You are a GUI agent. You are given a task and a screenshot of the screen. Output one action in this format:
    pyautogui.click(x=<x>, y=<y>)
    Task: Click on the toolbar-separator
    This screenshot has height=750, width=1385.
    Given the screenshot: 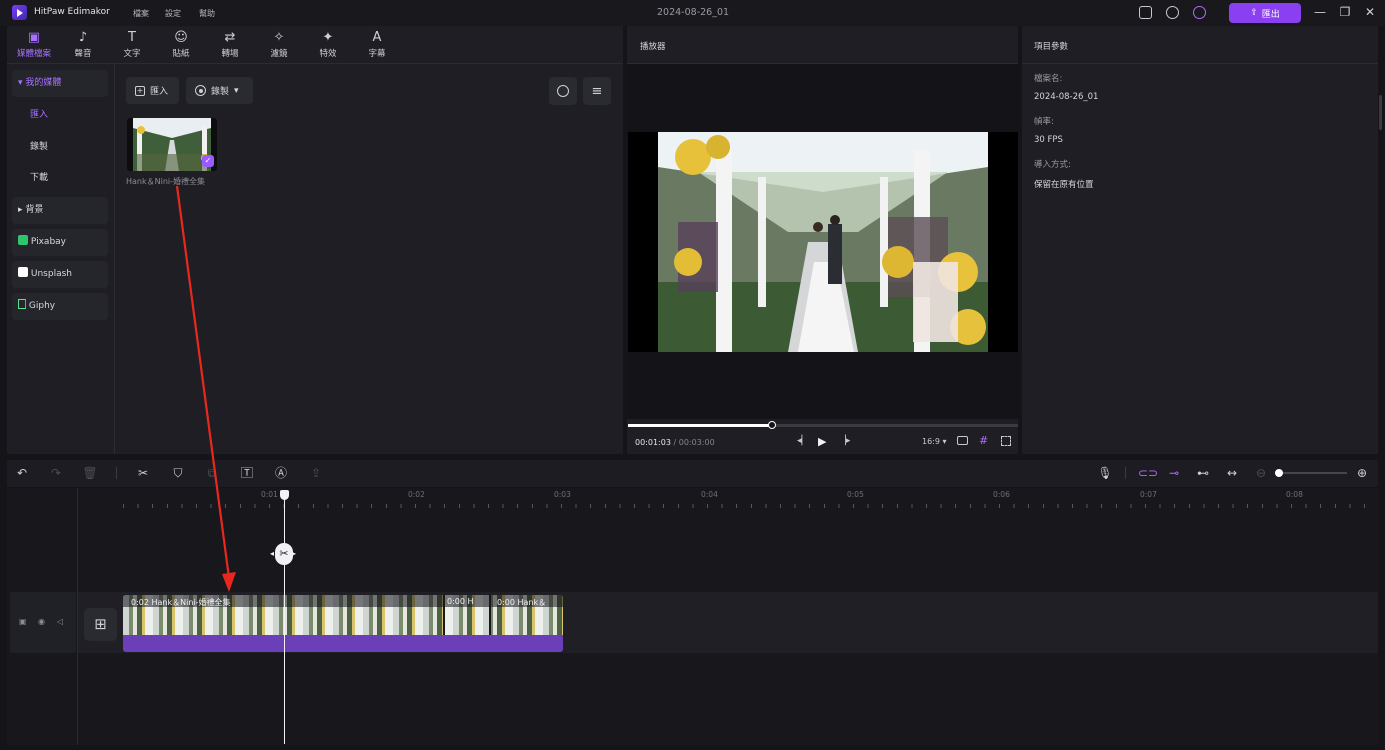 What is the action you would take?
    pyautogui.click(x=116, y=473)
    